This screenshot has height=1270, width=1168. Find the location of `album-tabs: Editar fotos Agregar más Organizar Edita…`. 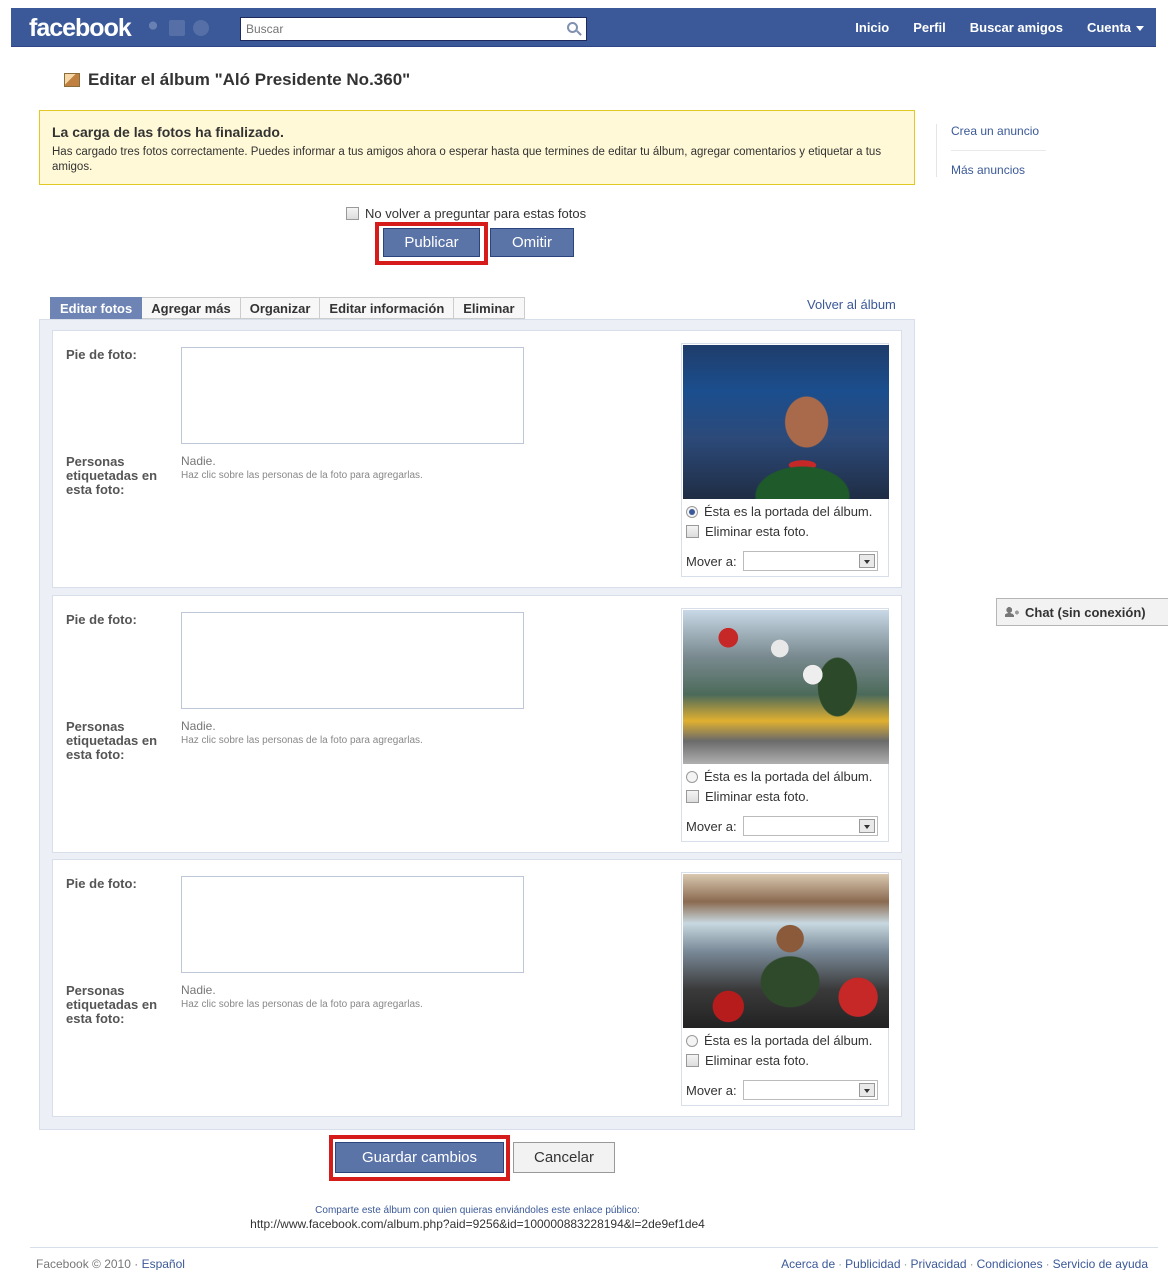

album-tabs: Editar fotos Agregar más Organizar Edita… is located at coordinates (287, 308).